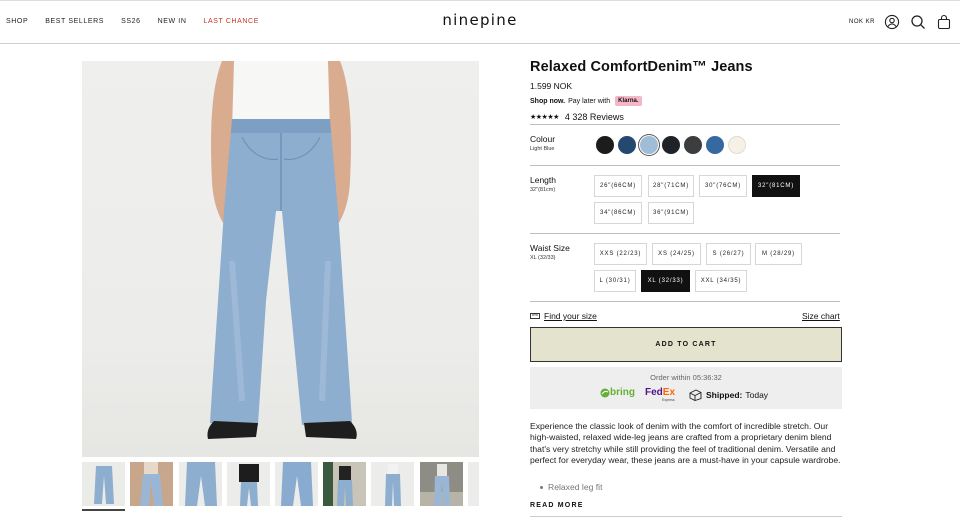  I want to click on colour-value: Light Blue, so click(542, 149).